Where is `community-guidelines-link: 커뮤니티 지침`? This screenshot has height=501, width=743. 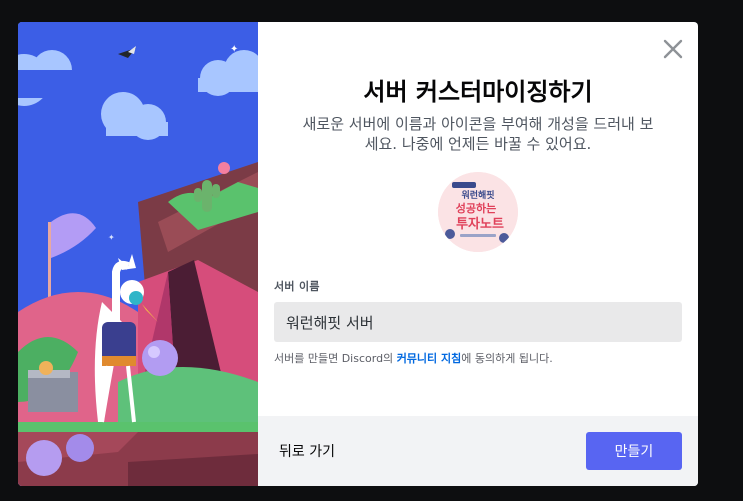
community-guidelines-link: 커뮤니티 지침 is located at coordinates (429, 358).